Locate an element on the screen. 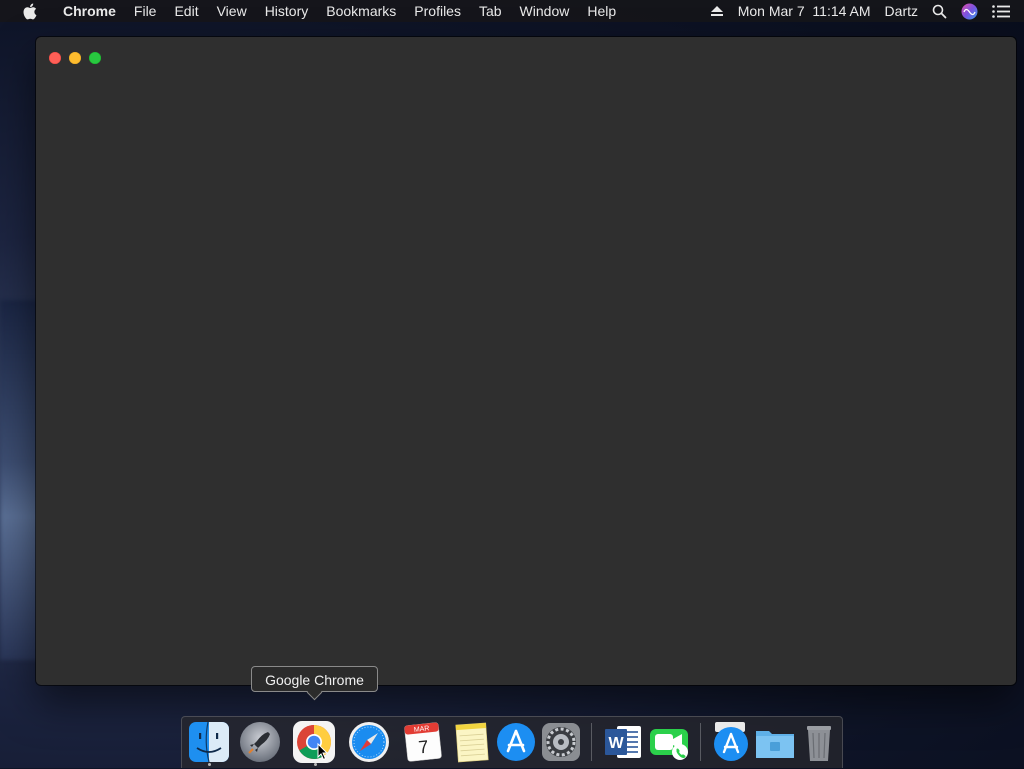 Image resolution: width=1024 pixels, height=769 pixels. word-icon: W is located at coordinates (623, 742).